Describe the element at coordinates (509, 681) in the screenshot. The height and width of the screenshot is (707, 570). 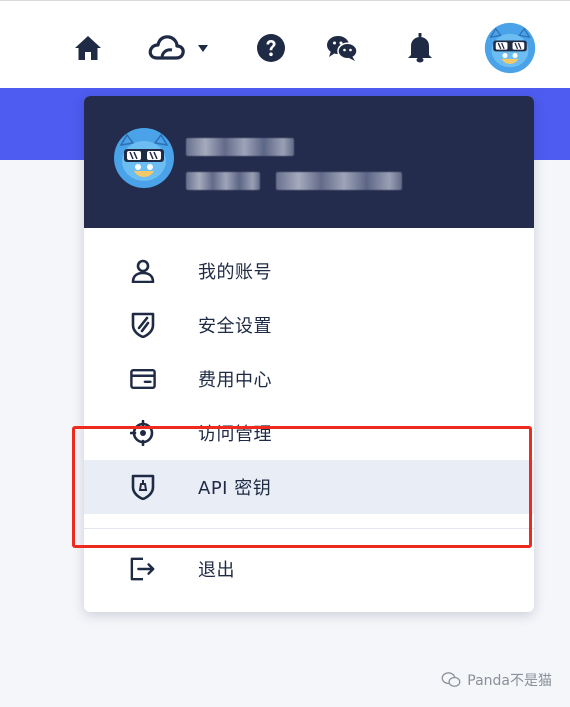
I see `watermark-text: Panda不是猫` at that location.